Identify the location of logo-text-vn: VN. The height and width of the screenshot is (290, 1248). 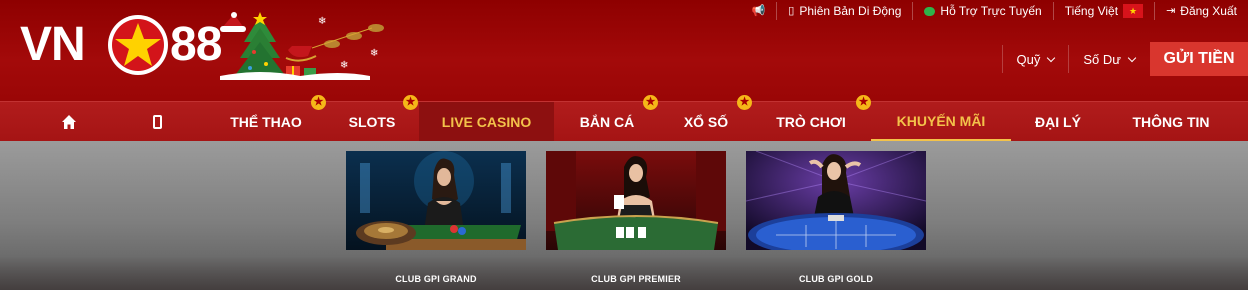
(53, 44).